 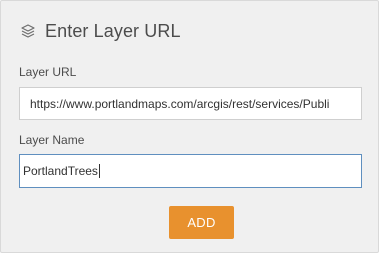 I want to click on panel-header: Enter Layer URL, so click(x=100, y=31).